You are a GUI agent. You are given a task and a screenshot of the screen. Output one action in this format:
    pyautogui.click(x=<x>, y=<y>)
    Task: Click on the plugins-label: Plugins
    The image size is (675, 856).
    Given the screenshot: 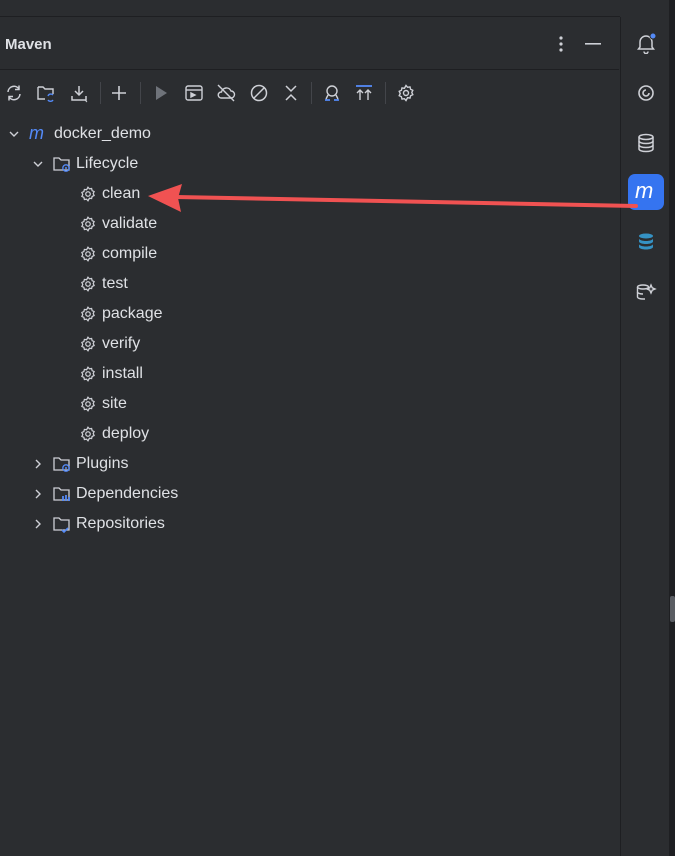 What is the action you would take?
    pyautogui.click(x=102, y=463)
    